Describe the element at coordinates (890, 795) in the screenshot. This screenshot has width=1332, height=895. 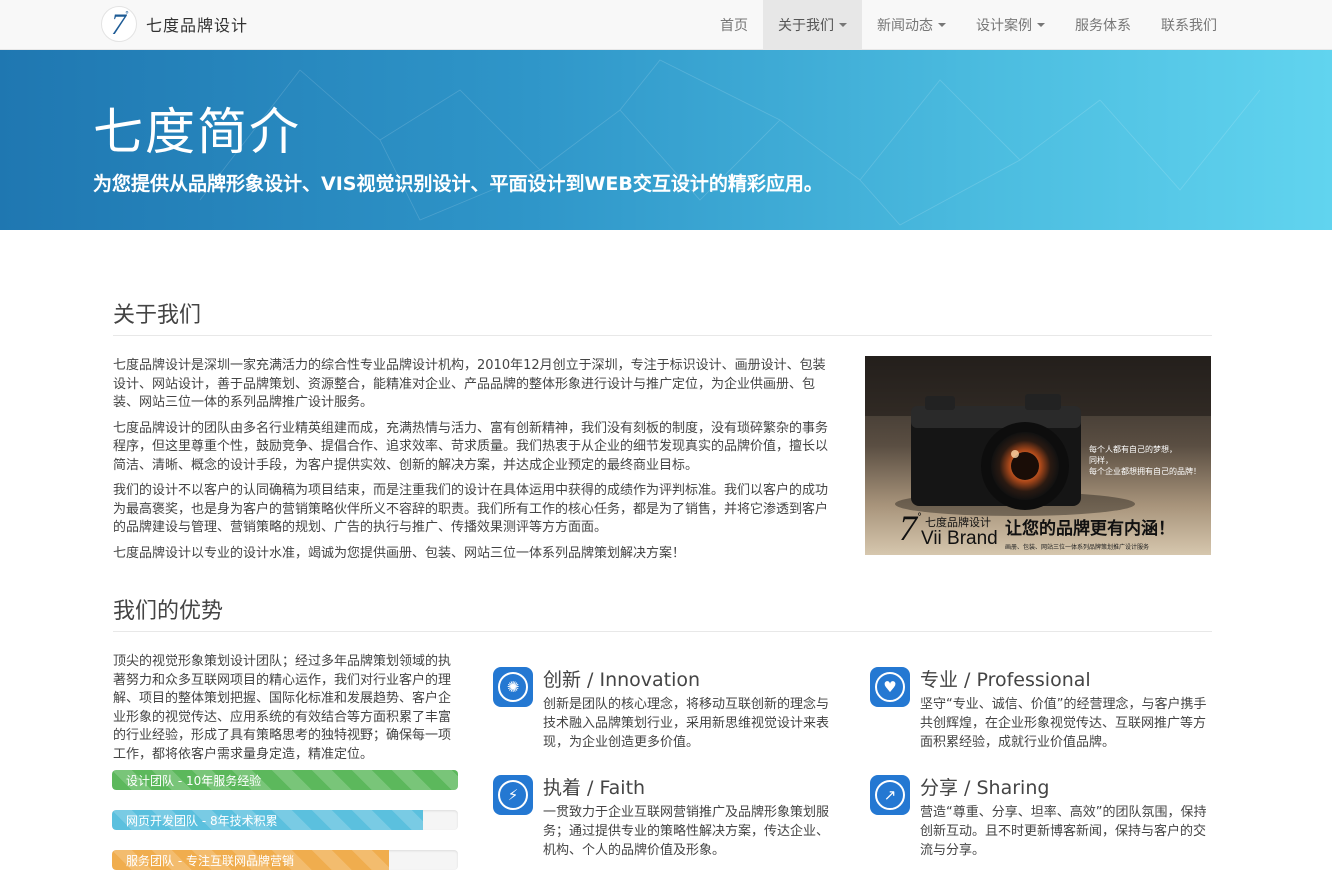
I see `share-icon: ↗` at that location.